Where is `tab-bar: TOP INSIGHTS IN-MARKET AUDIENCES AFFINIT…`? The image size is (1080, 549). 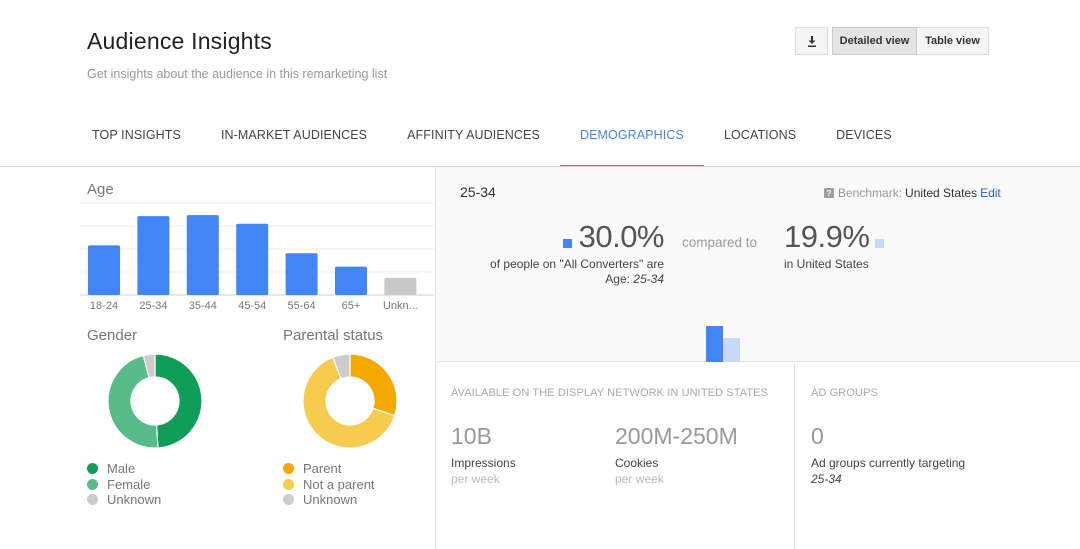 tab-bar: TOP INSIGHTS IN-MARKET AUDIENCES AFFINIT… is located at coordinates (492, 141).